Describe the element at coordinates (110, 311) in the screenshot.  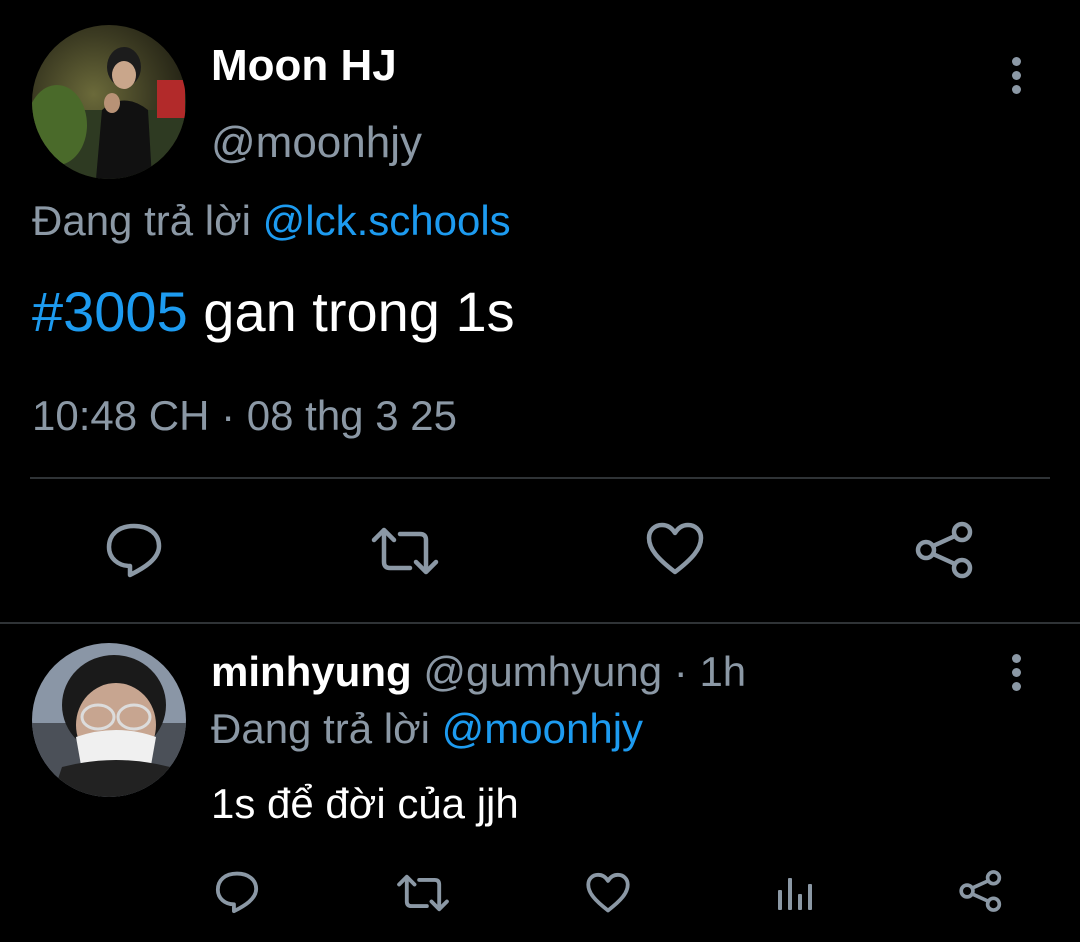
I see `hashtag-link: #3005` at that location.